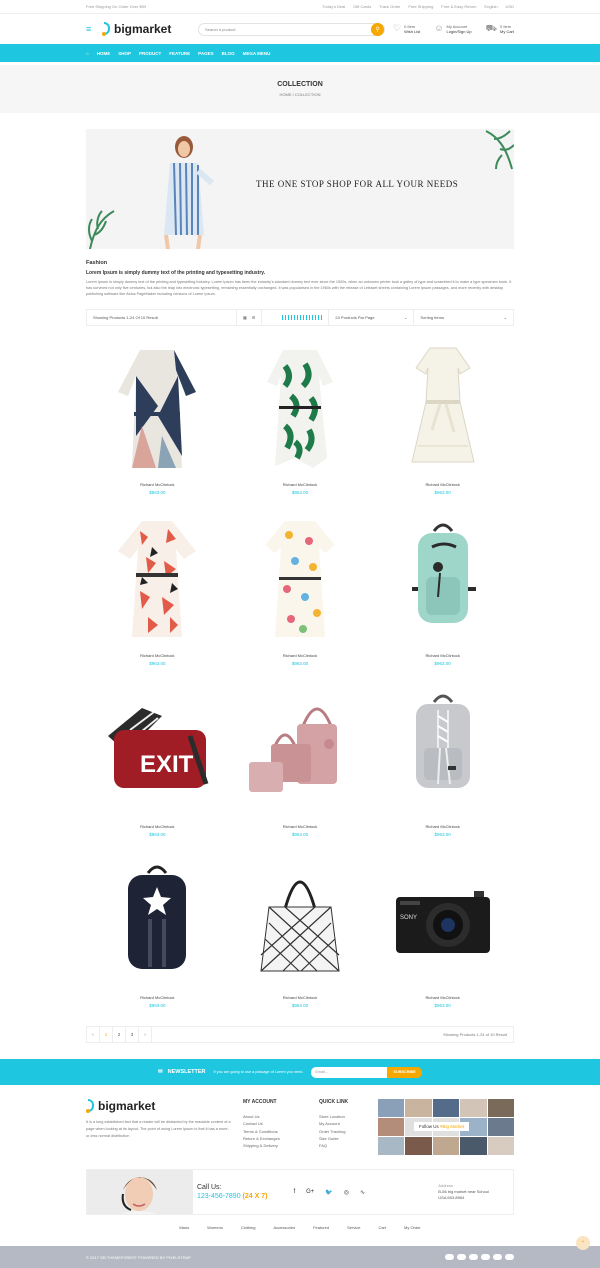 The height and width of the screenshot is (1268, 600). What do you see at coordinates (583, 1243) in the screenshot?
I see `scroll-to-top-button: ⌃` at bounding box center [583, 1243].